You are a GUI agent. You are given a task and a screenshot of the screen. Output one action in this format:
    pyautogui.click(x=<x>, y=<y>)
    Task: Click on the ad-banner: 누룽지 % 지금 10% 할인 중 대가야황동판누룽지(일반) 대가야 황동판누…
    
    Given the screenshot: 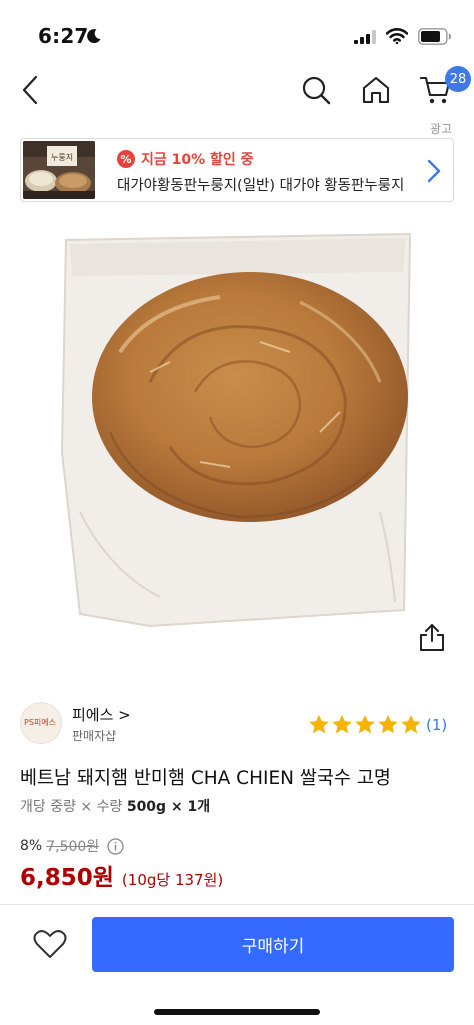 What is the action you would take?
    pyautogui.click(x=237, y=170)
    